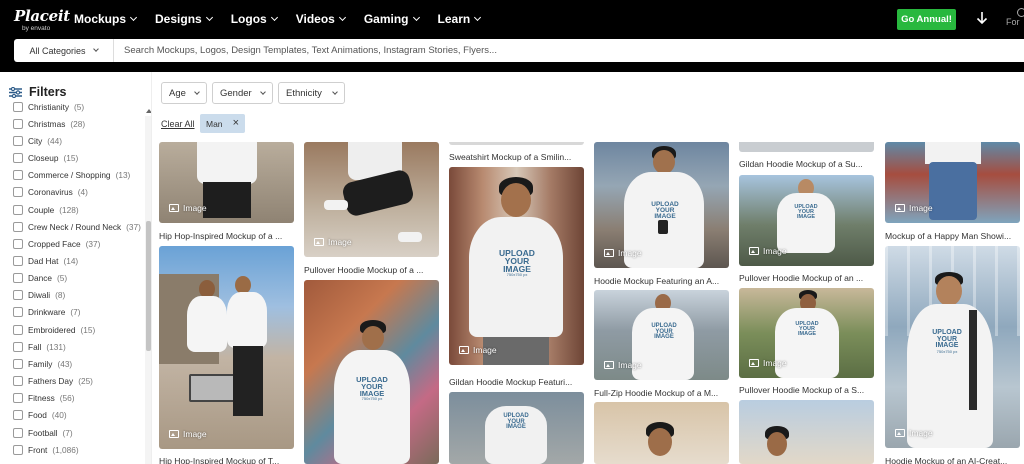 Image resolution: width=1024 pixels, height=464 pixels. Describe the element at coordinates (242, 93) in the screenshot. I see `gender-dropdown: Gender` at that location.